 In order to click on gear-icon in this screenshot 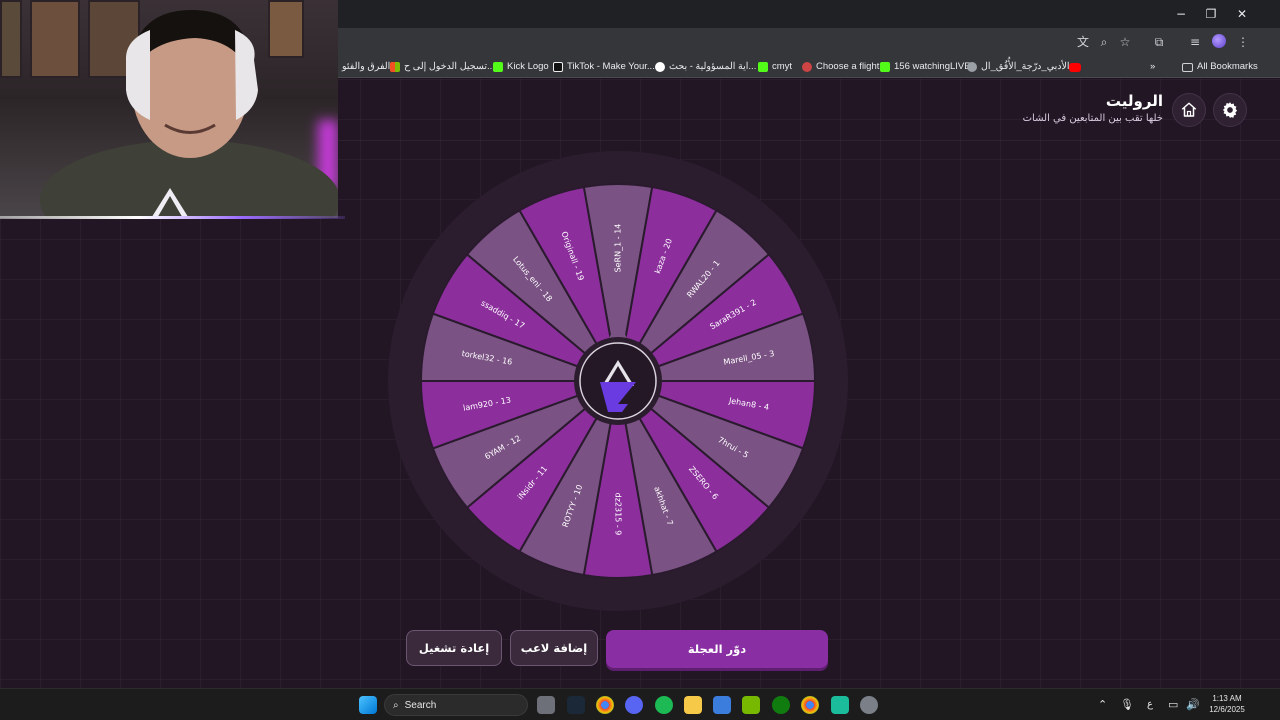, I will do `click(1230, 110)`.